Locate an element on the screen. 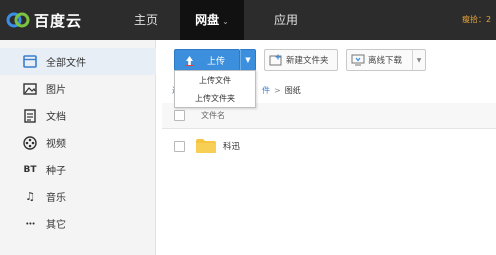 The height and width of the screenshot is (255, 496). upload-dropdown-toggle: ▼ is located at coordinates (248, 60).